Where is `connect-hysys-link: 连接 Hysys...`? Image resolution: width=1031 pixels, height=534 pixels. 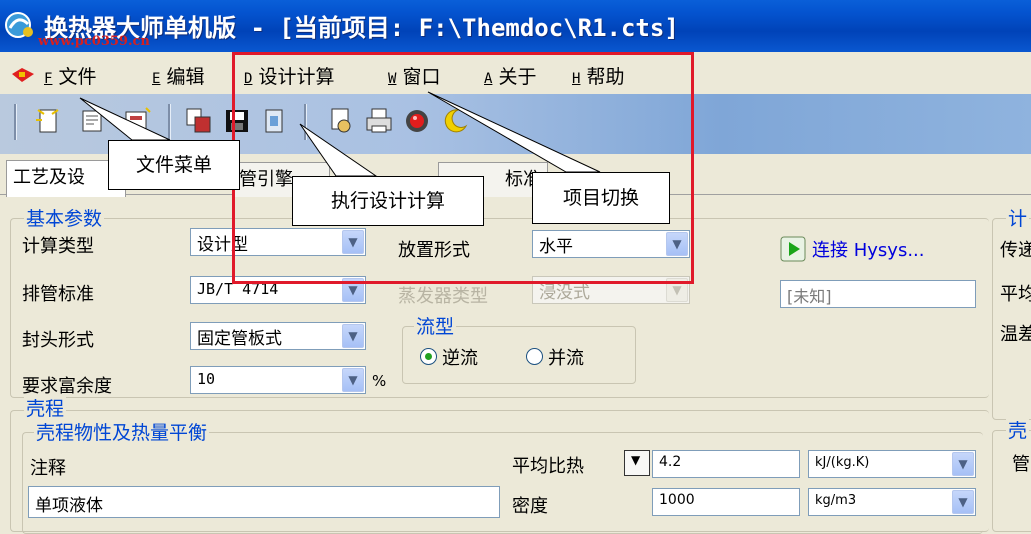 connect-hysys-link: 连接 Hysys... is located at coordinates (868, 249).